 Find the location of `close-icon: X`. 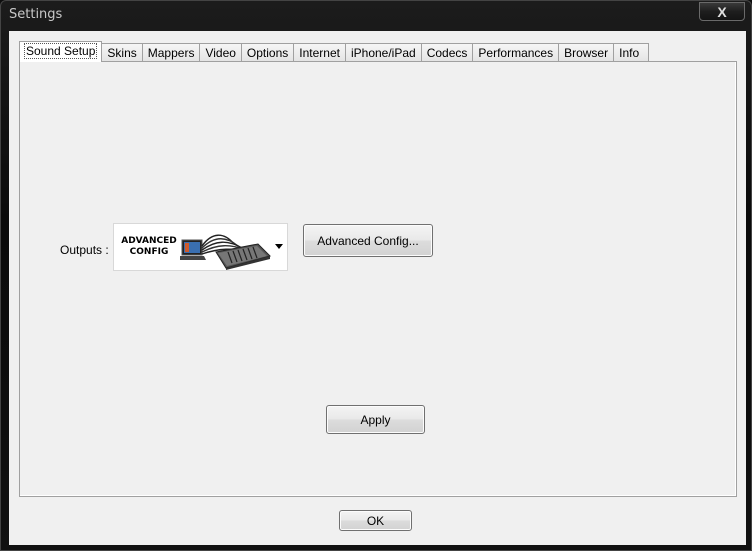

close-icon: X is located at coordinates (722, 11).